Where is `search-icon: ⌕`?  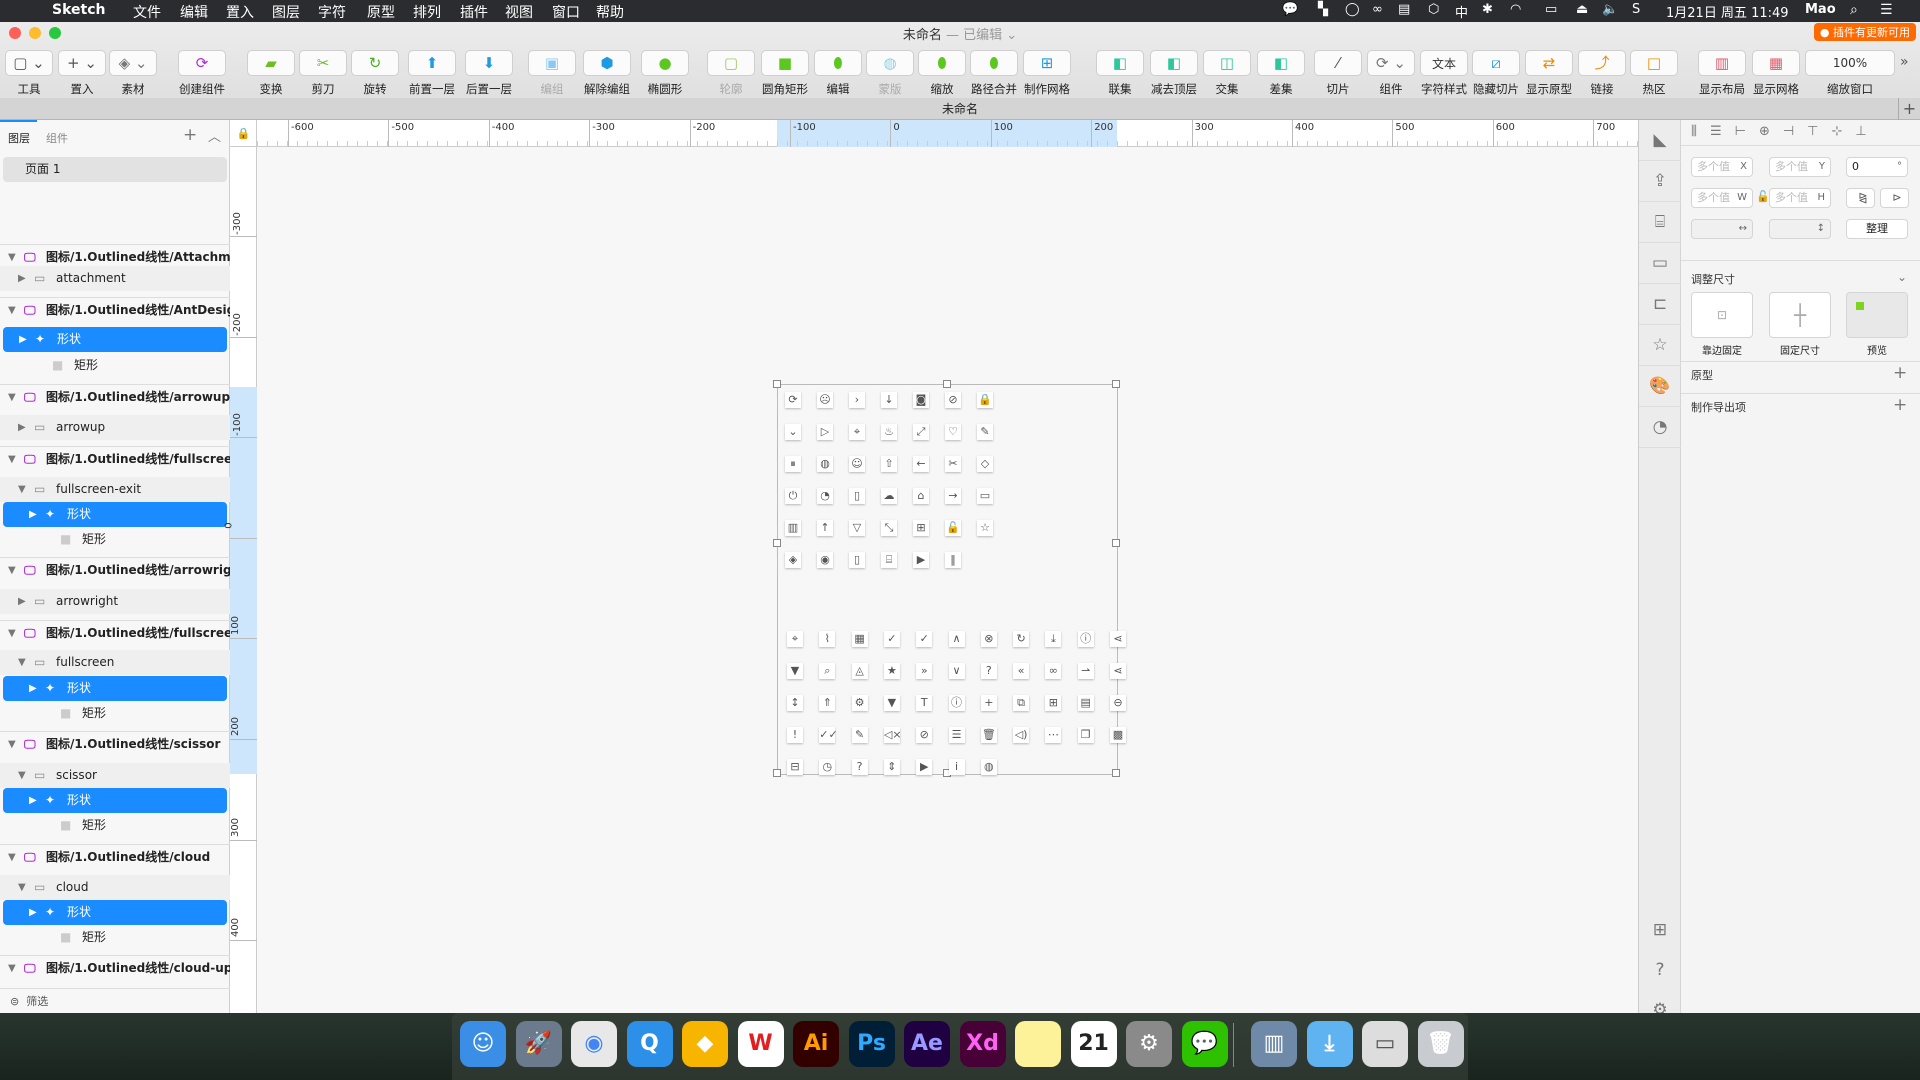
search-icon: ⌕ is located at coordinates (827, 671).